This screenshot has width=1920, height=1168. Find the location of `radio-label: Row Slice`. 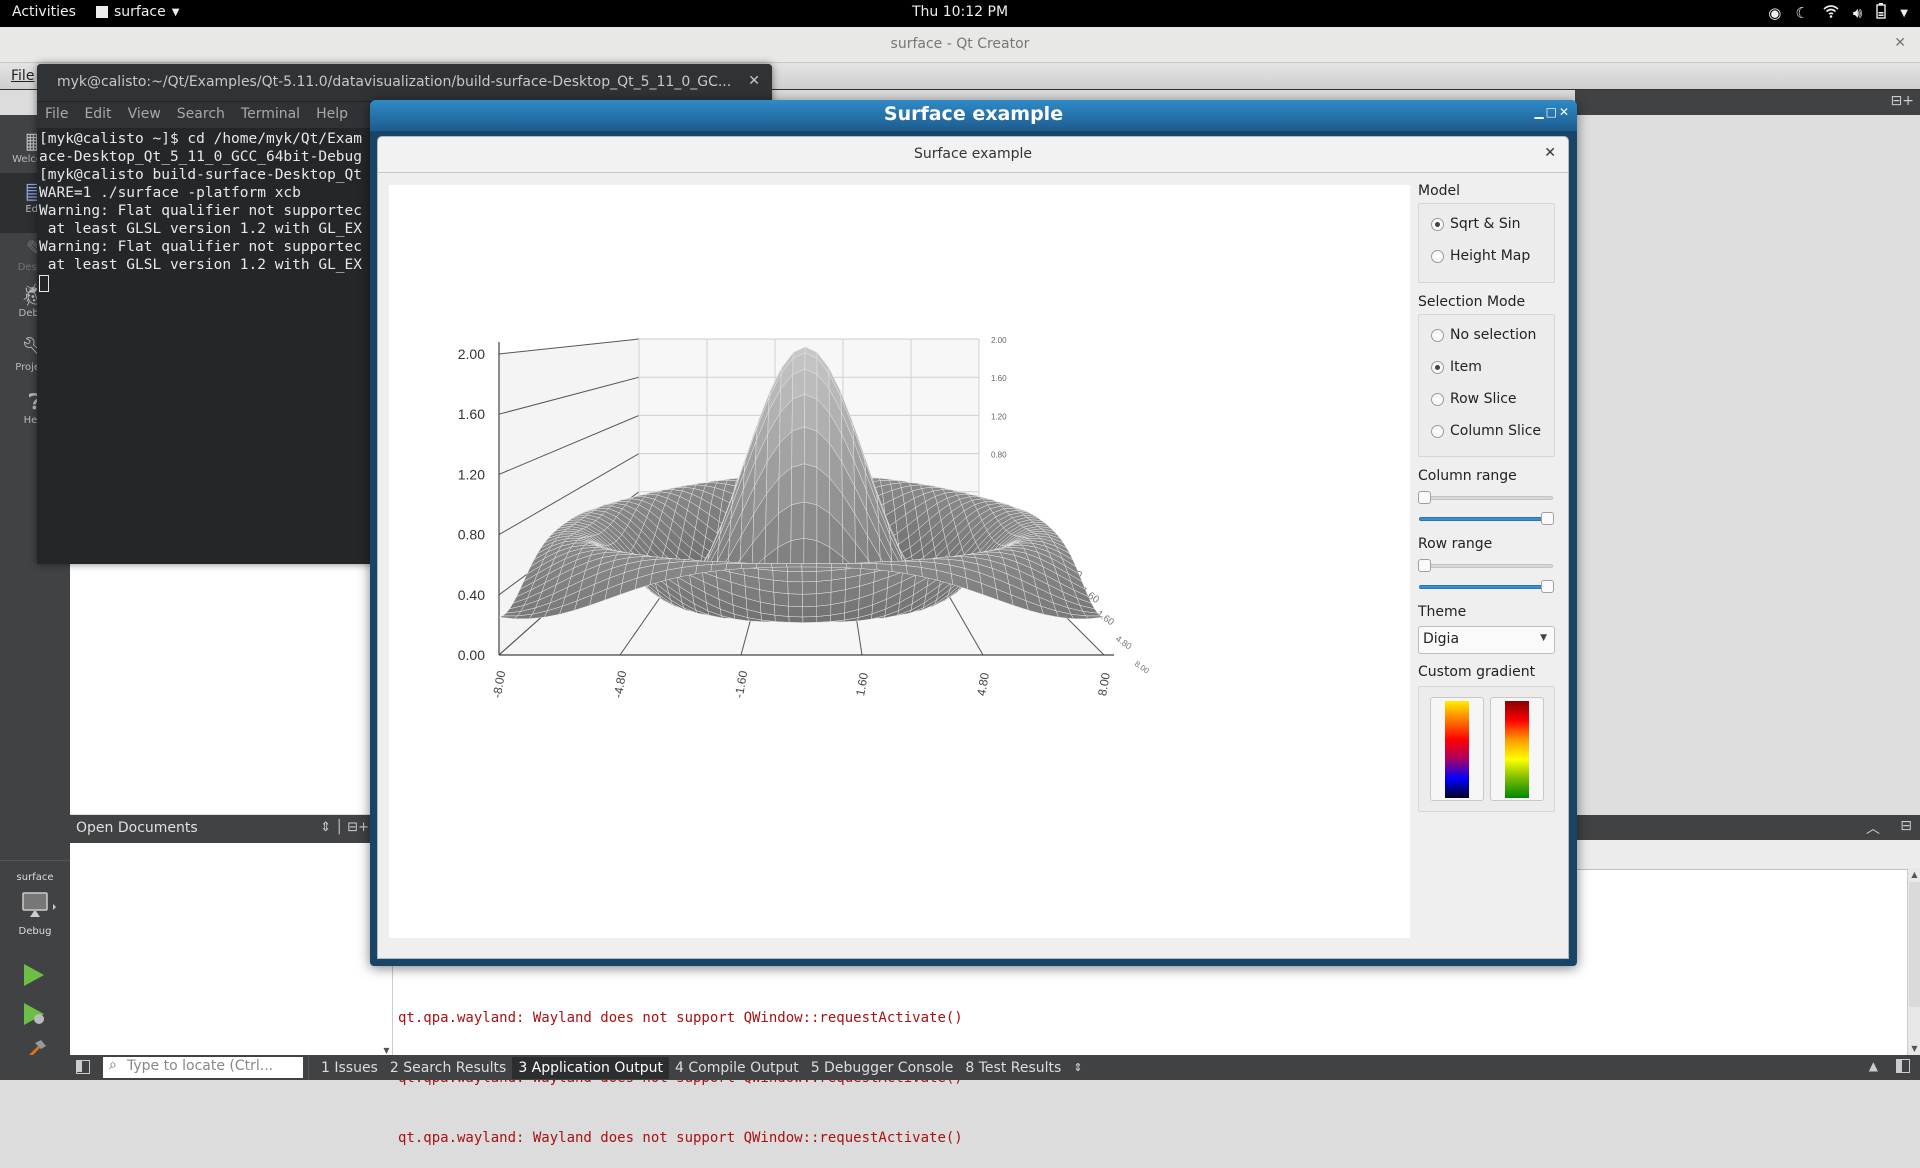

radio-label: Row Slice is located at coordinates (1483, 399).